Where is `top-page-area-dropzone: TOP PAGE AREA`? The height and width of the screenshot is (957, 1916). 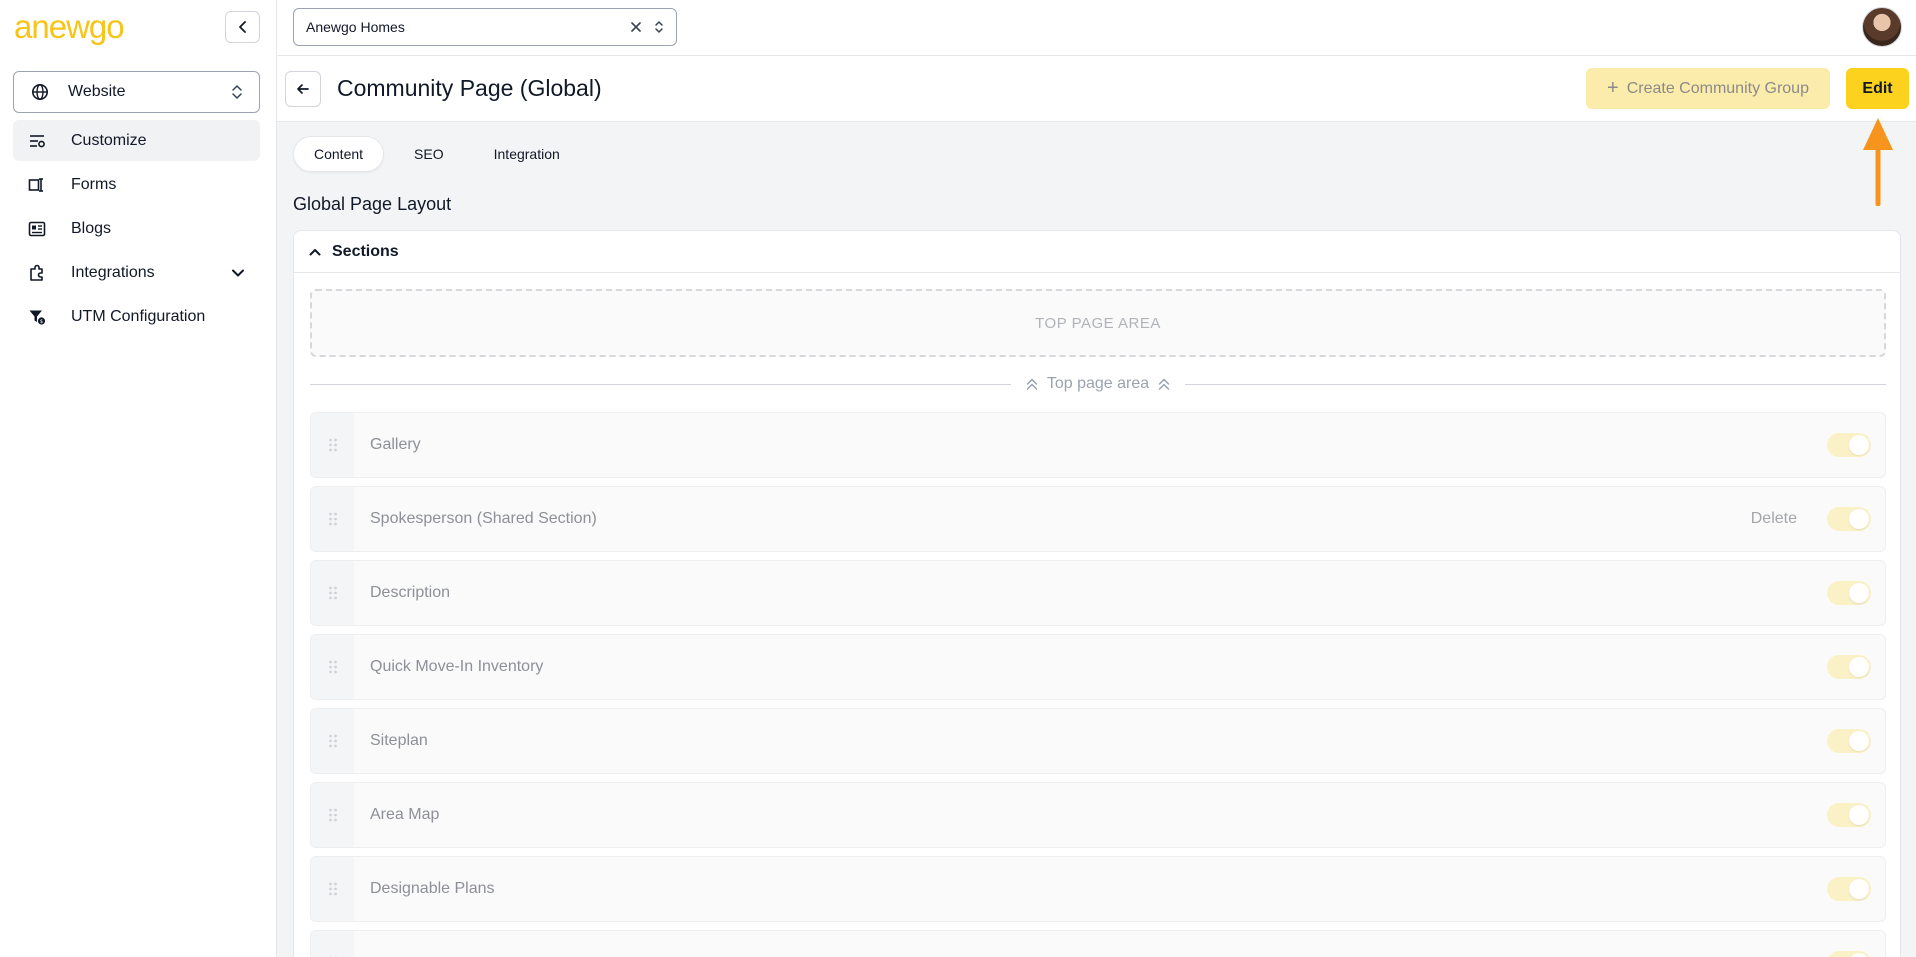
top-page-area-dropzone: TOP PAGE AREA is located at coordinates (1098, 323).